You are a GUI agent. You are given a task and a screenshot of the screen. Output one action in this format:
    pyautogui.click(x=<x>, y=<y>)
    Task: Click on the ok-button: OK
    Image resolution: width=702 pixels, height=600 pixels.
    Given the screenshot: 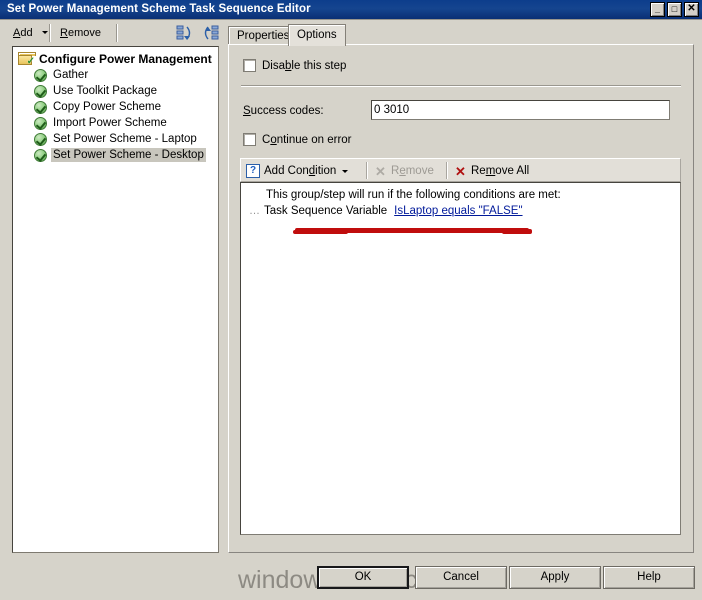 What is the action you would take?
    pyautogui.click(x=363, y=577)
    